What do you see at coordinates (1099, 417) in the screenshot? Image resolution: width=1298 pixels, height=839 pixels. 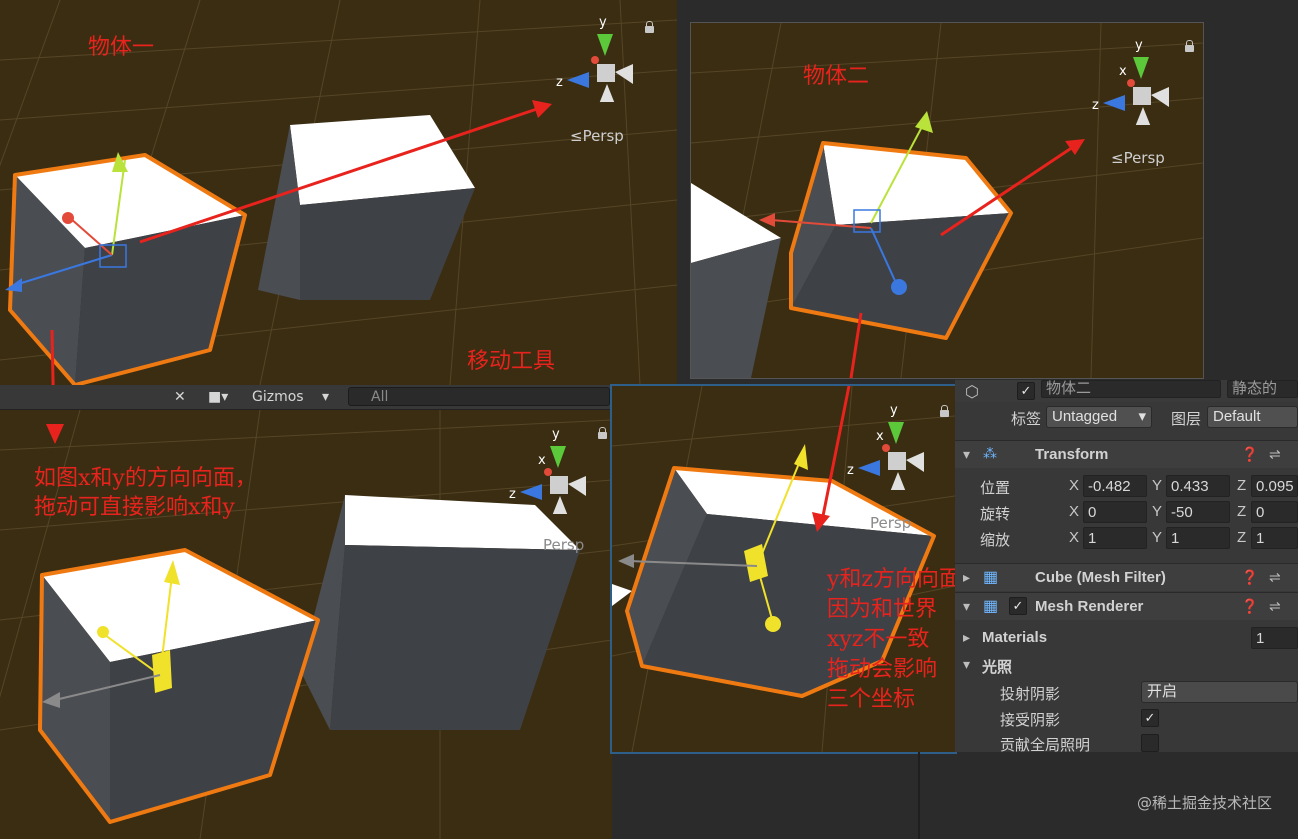 I see `tag-dropdown: Untagged ▾` at bounding box center [1099, 417].